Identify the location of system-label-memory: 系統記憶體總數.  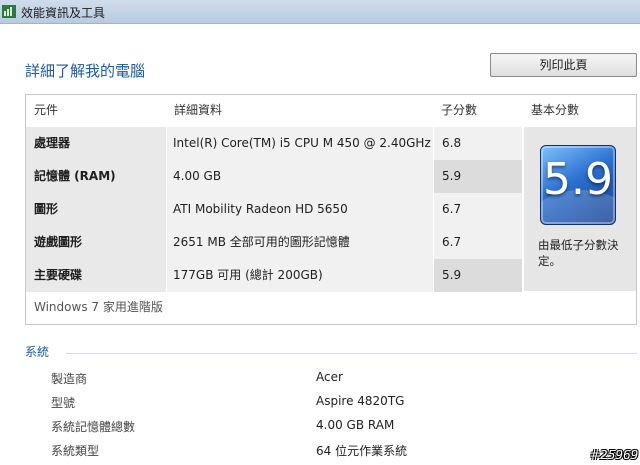
(93, 427).